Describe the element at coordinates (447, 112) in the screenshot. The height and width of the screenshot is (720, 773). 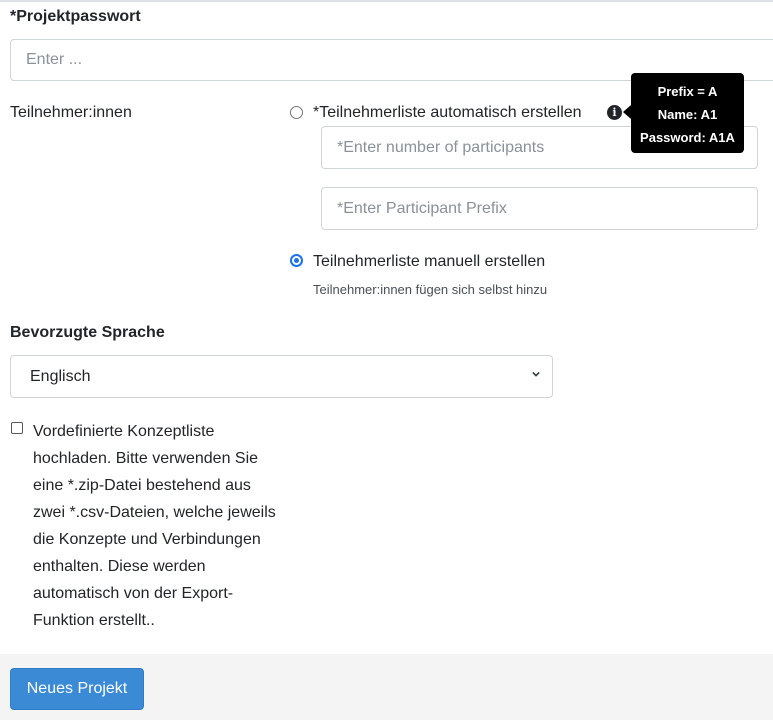
I see `auto-create-label: *Teilnehmerliste automatisch erstellen` at that location.